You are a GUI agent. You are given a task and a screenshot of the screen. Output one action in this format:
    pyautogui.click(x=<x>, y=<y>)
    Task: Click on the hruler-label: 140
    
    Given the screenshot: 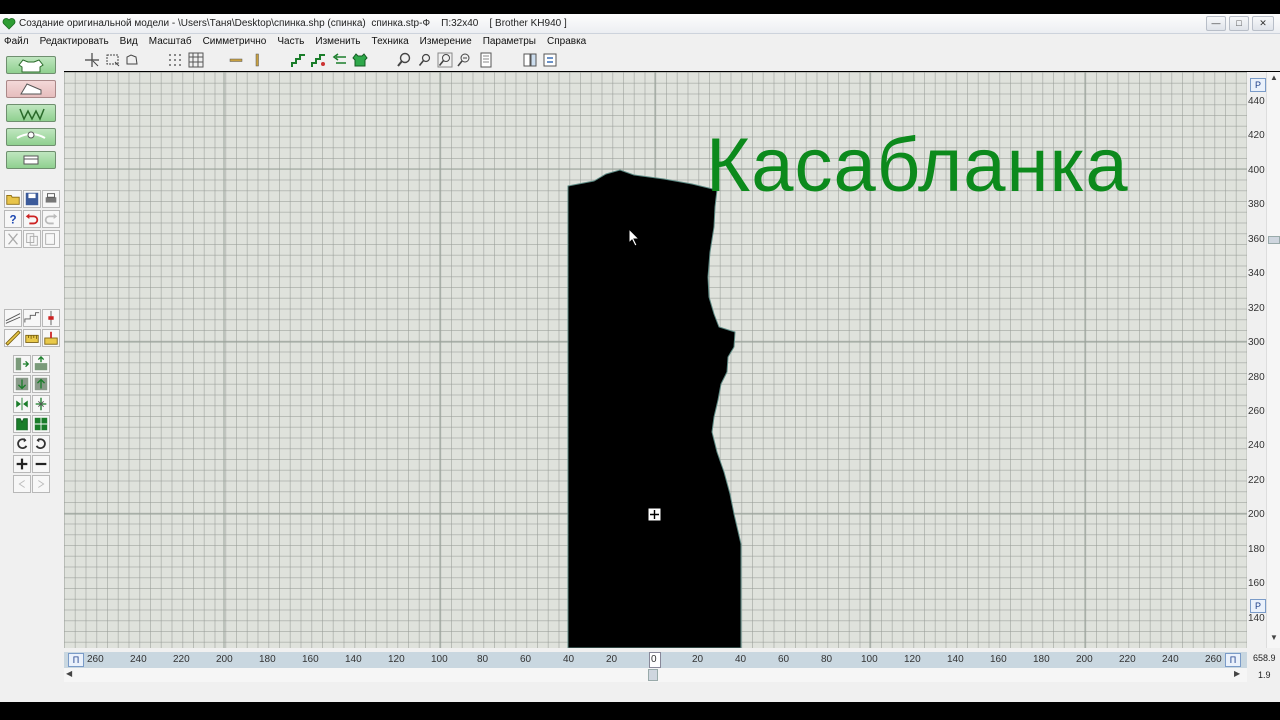 What is the action you would take?
    pyautogui.click(x=353, y=659)
    